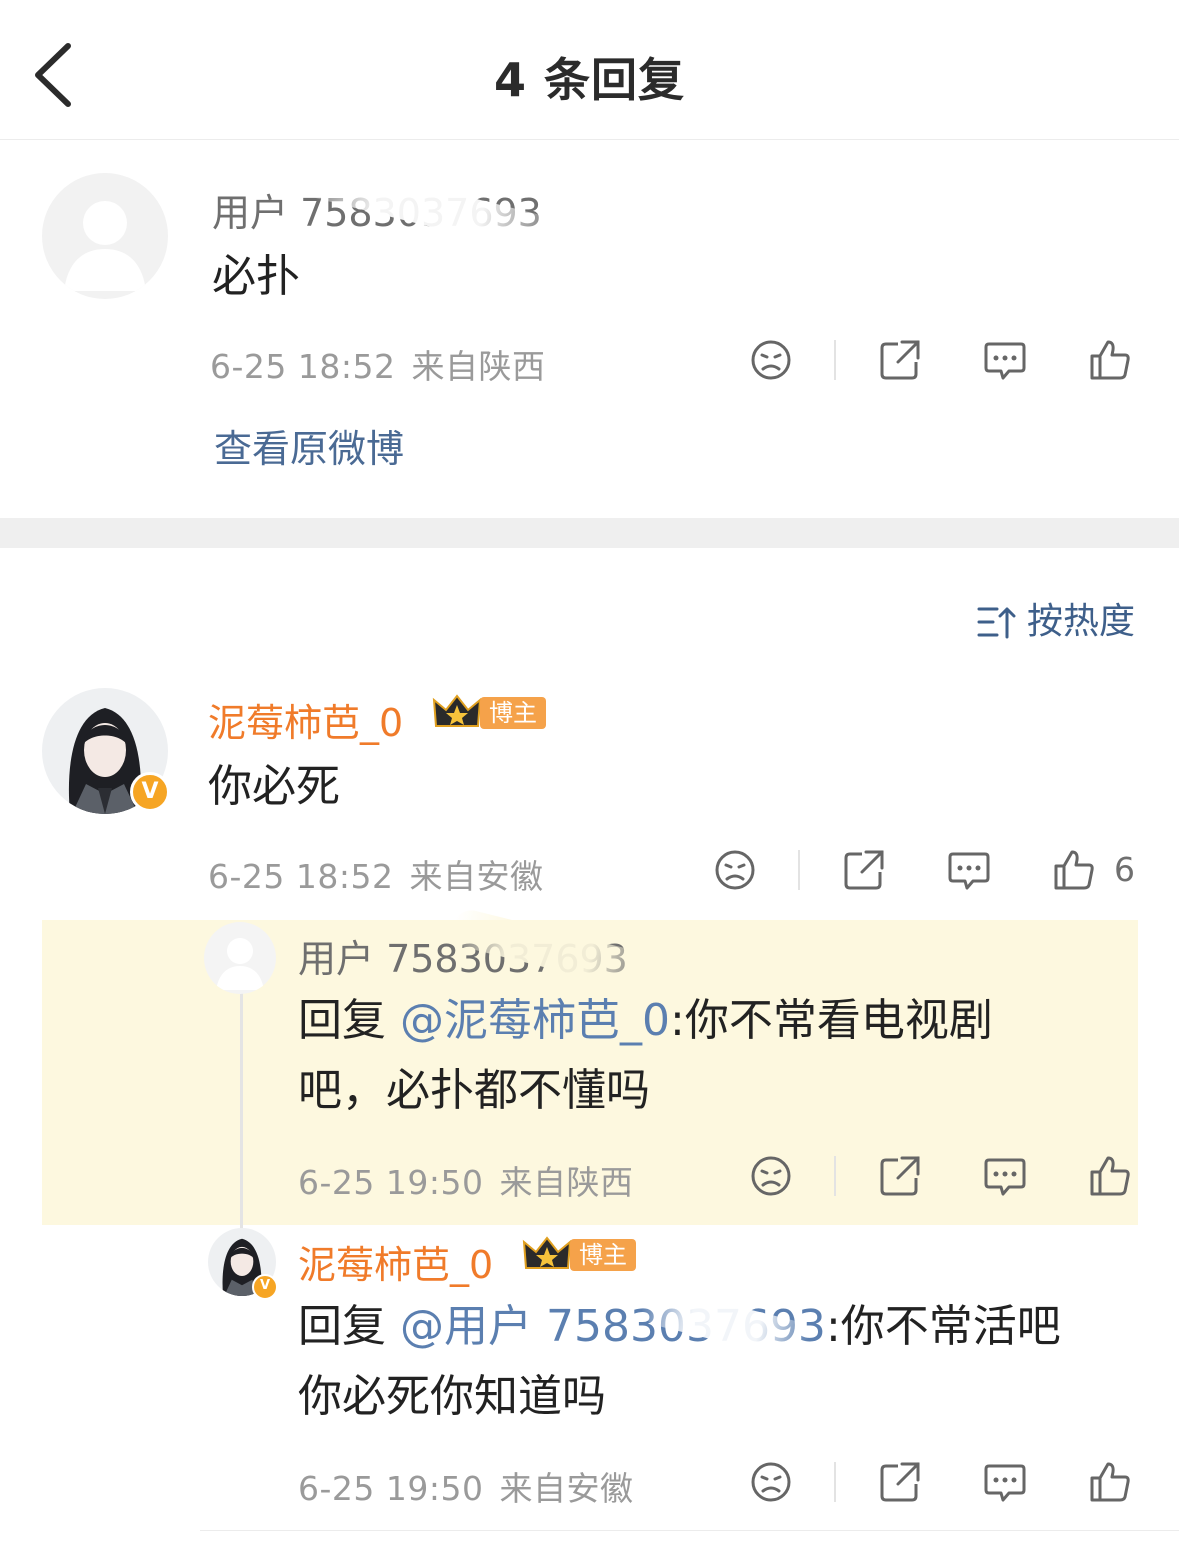  What do you see at coordinates (589, 80) in the screenshot?
I see `page-title: 4 条回复` at bounding box center [589, 80].